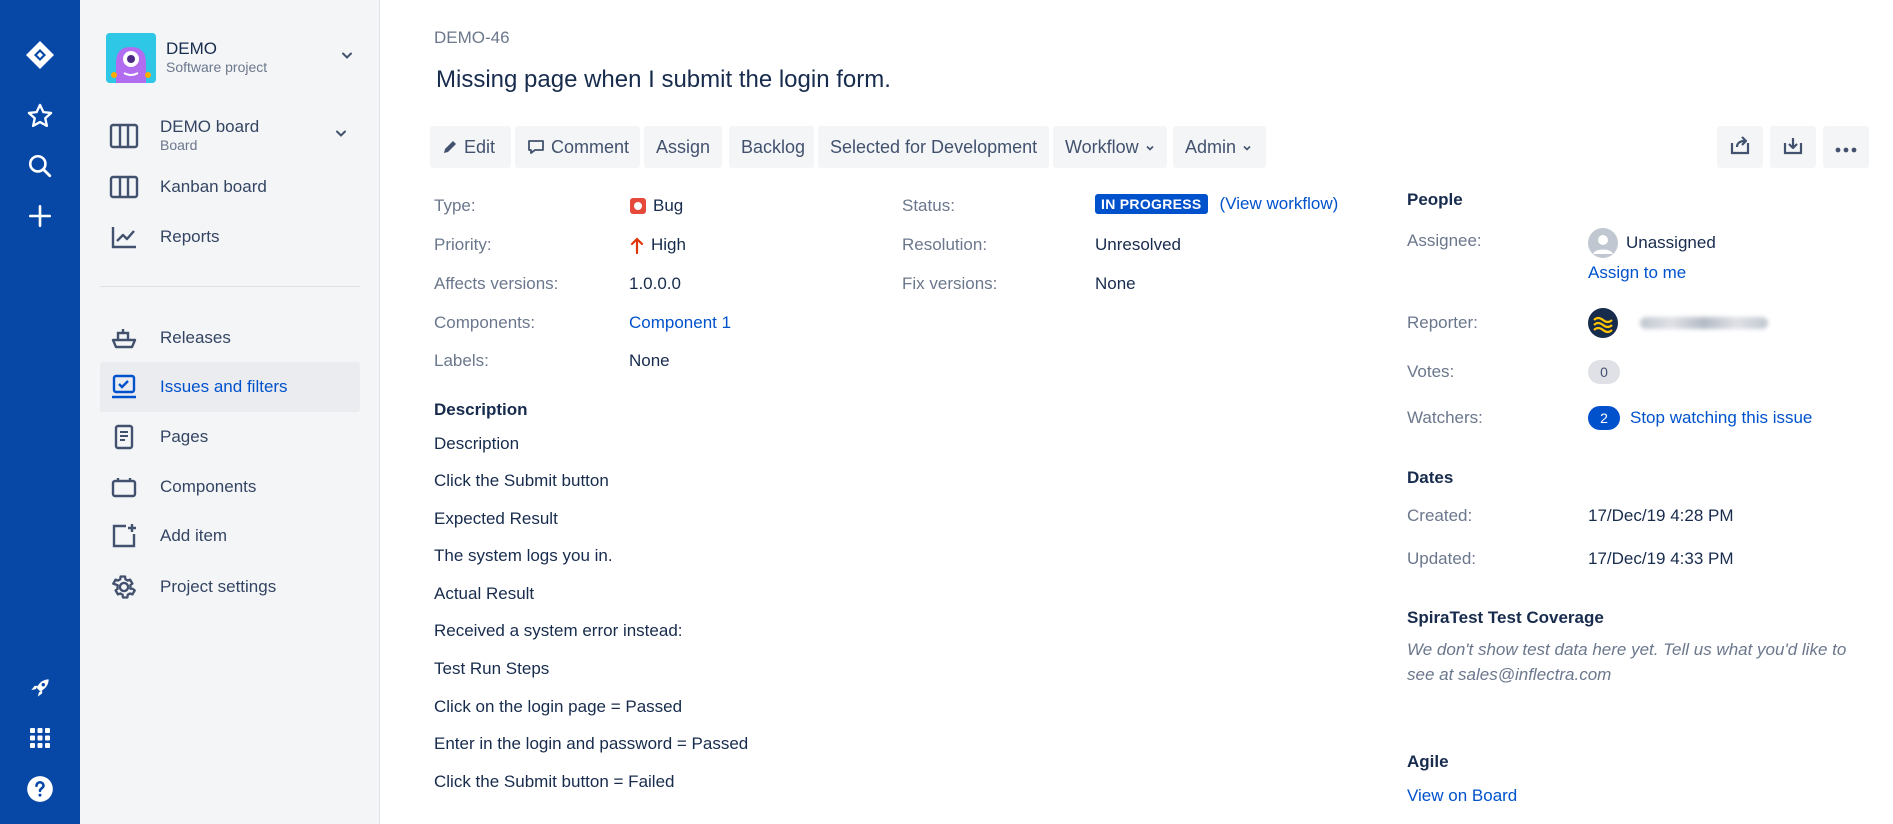  I want to click on resolution-value: Unresolved, so click(1138, 244).